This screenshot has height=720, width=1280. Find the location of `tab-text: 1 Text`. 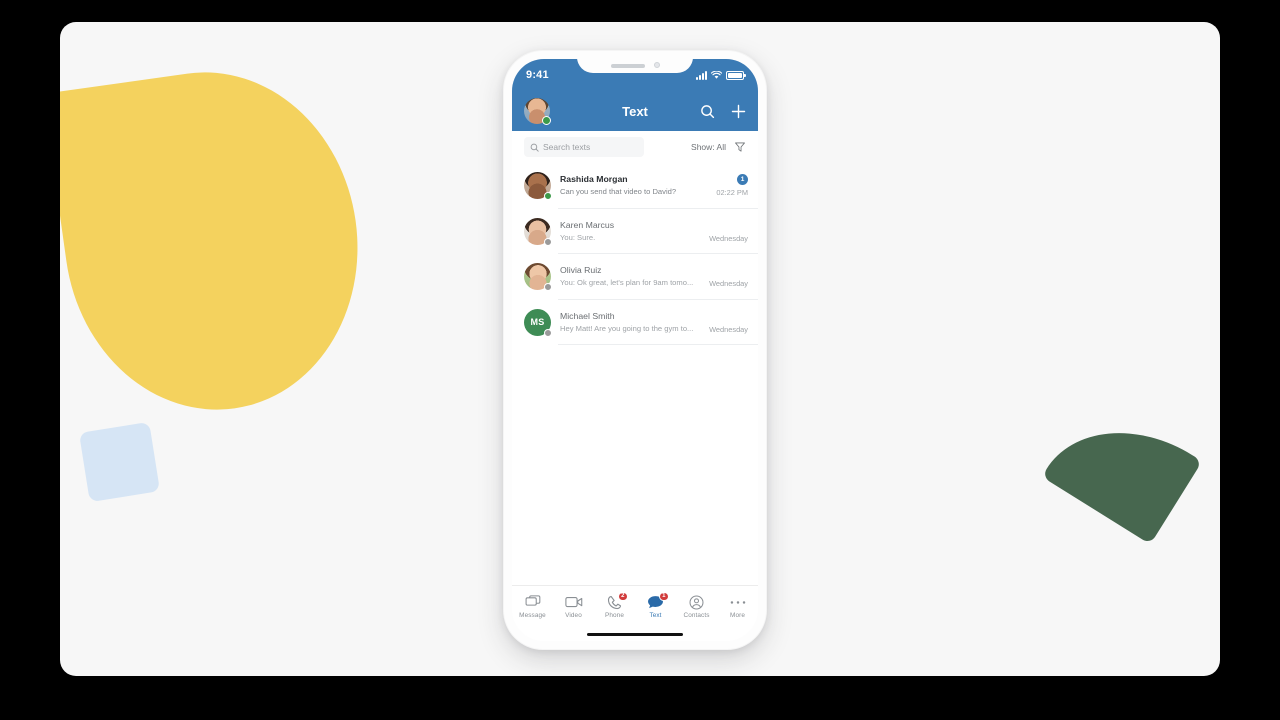

tab-text: 1 Text is located at coordinates (655, 606).